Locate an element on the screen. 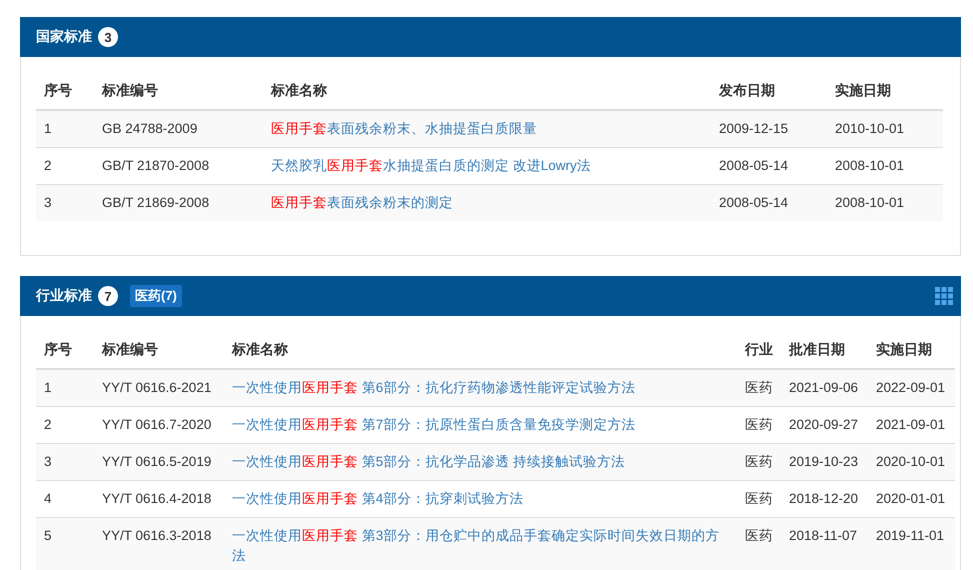 The height and width of the screenshot is (570, 973). table-cell: YY/T 0616.6-2021 is located at coordinates (157, 387).